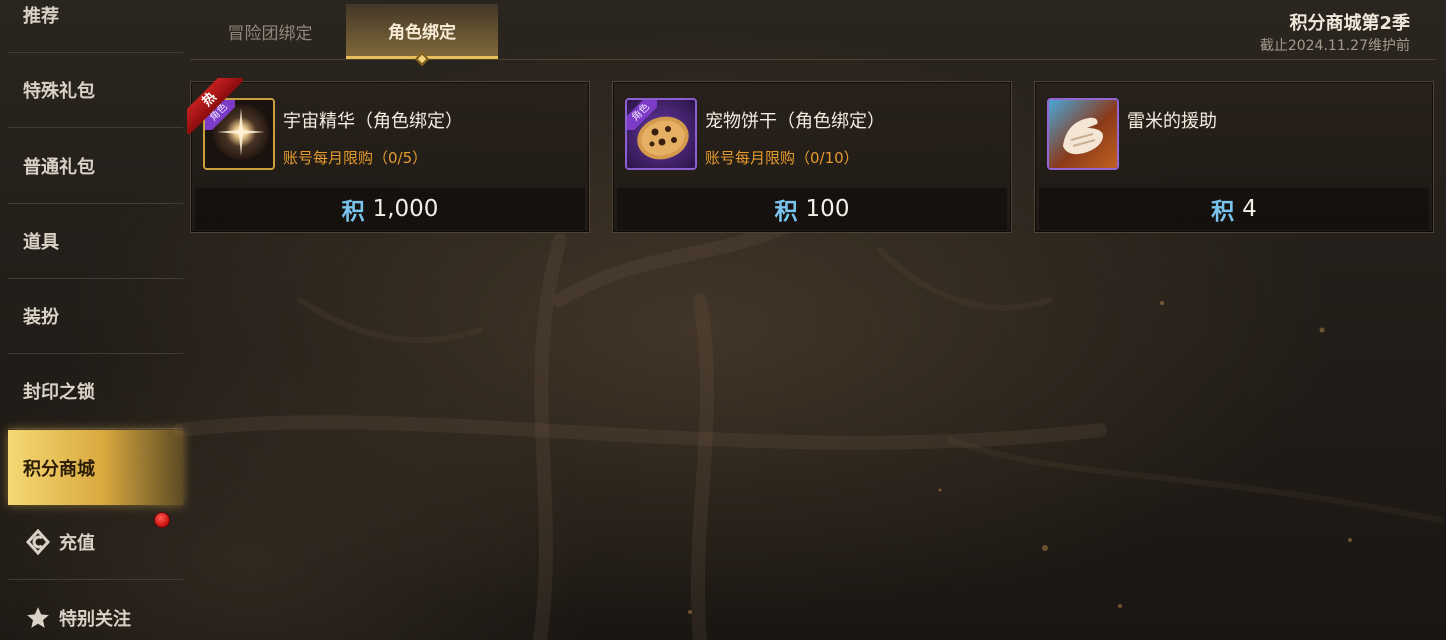 This screenshot has height=640, width=1446. What do you see at coordinates (41, 317) in the screenshot?
I see `sidebar-item-label: 装扮` at bounding box center [41, 317].